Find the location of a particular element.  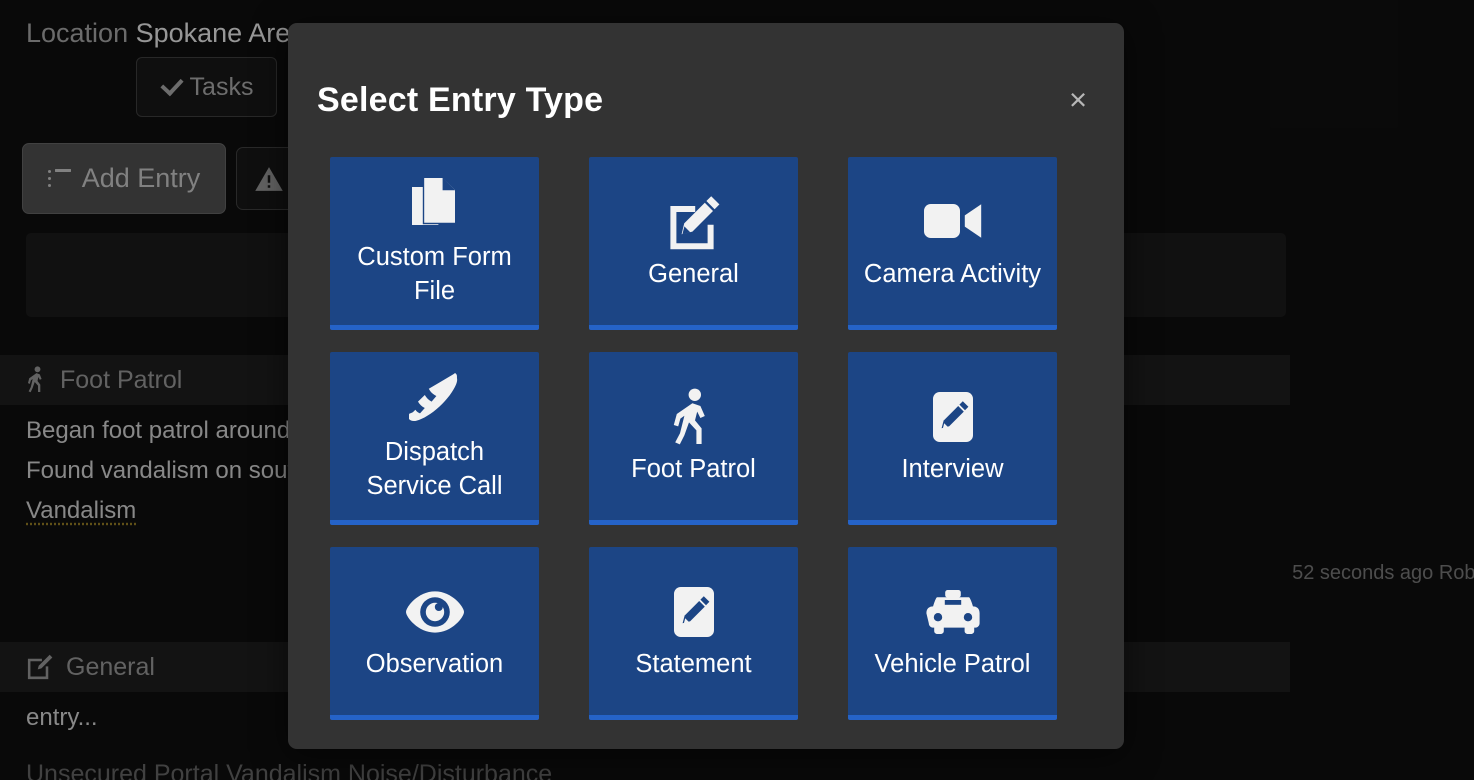

entry-type-tile-camera-activity: Camera Activity is located at coordinates (952, 243).